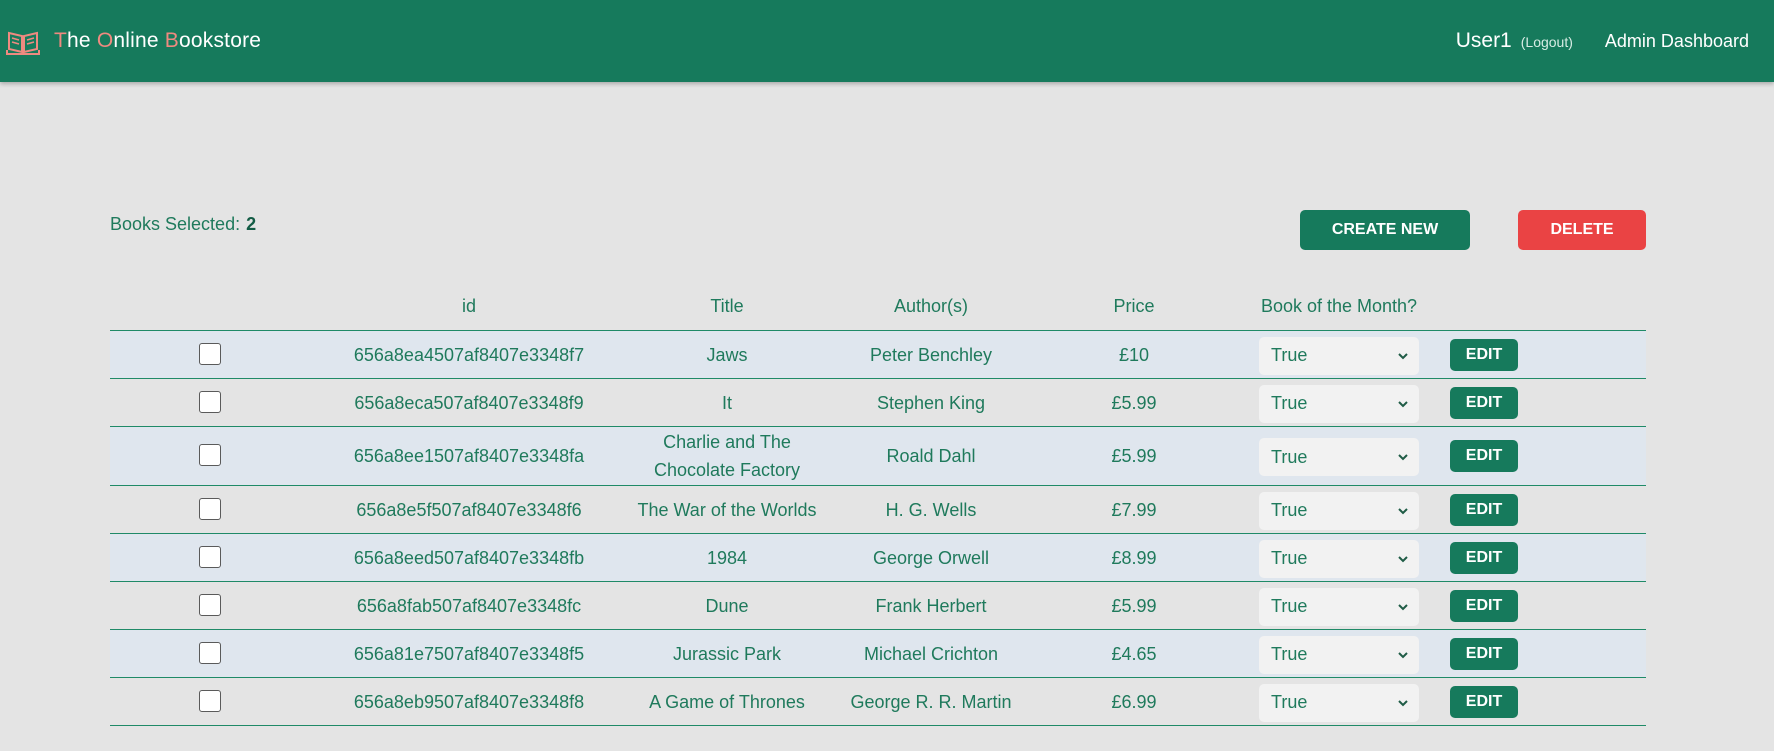  Describe the element at coordinates (727, 442) in the screenshot. I see `book-title-line: Charlie and The` at that location.